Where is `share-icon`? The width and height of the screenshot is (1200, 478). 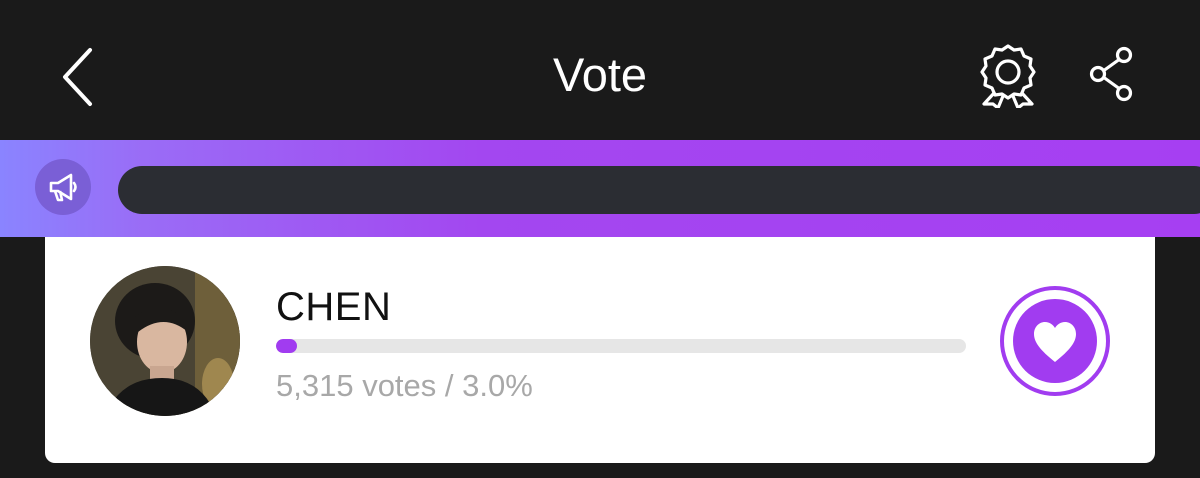
share-icon is located at coordinates (1111, 74).